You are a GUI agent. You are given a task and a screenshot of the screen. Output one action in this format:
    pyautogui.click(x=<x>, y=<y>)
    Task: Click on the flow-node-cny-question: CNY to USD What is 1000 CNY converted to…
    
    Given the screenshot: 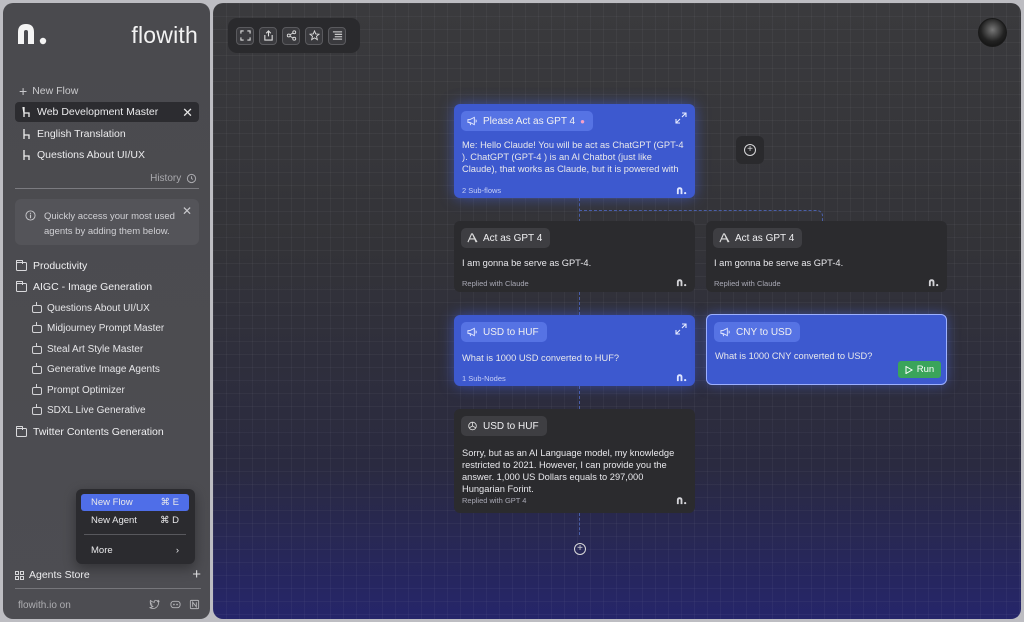 What is the action you would take?
    pyautogui.click(x=826, y=349)
    